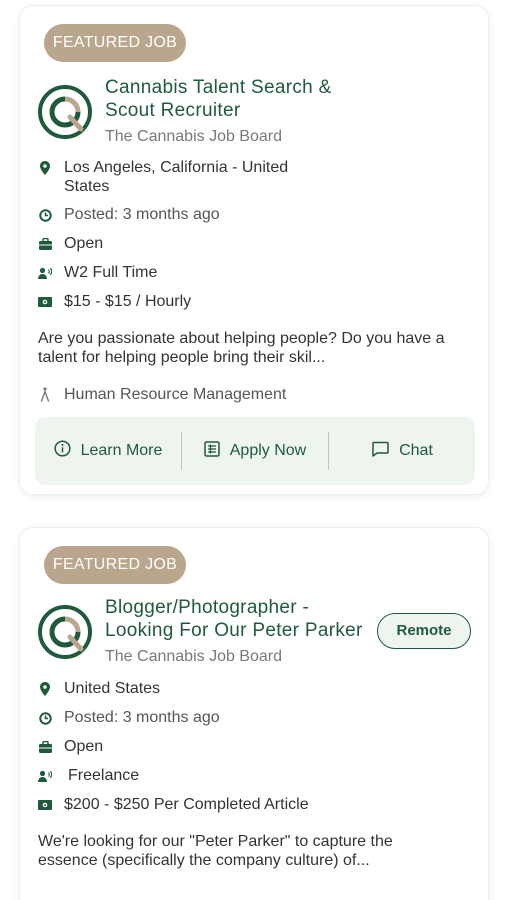 This screenshot has height=900, width=507. I want to click on apply-now-button: Apply Now, so click(255, 451).